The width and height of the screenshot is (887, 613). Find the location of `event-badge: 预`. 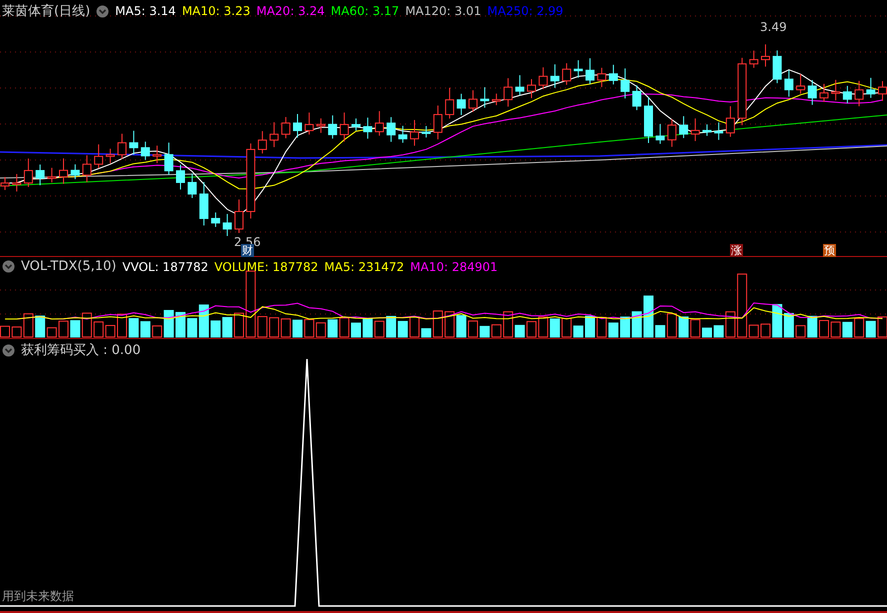

event-badge: 预 is located at coordinates (829, 250).